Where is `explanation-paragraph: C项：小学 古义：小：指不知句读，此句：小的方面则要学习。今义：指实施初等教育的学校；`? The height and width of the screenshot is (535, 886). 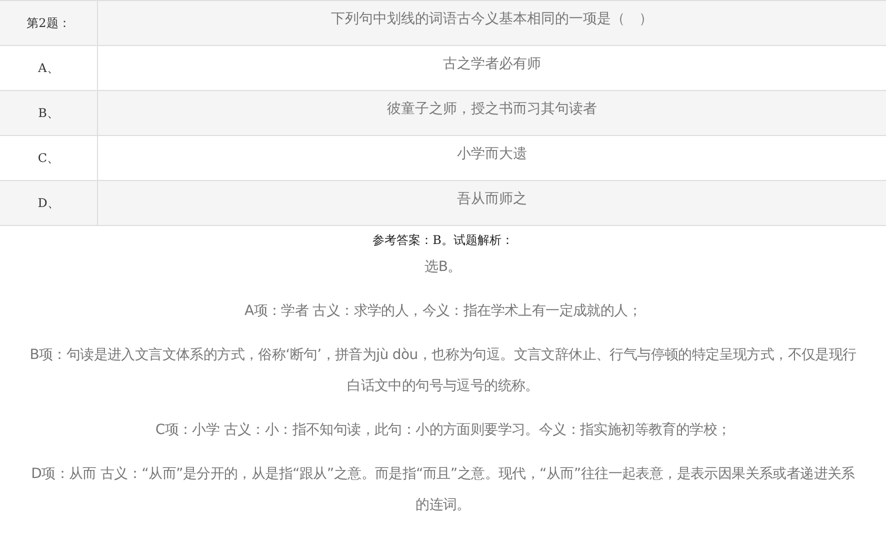
explanation-paragraph: C项：小学 古义：小：指不知句读，此句：小的方面则要学习。今义：指实施初等教育的学校； is located at coordinates (443, 430).